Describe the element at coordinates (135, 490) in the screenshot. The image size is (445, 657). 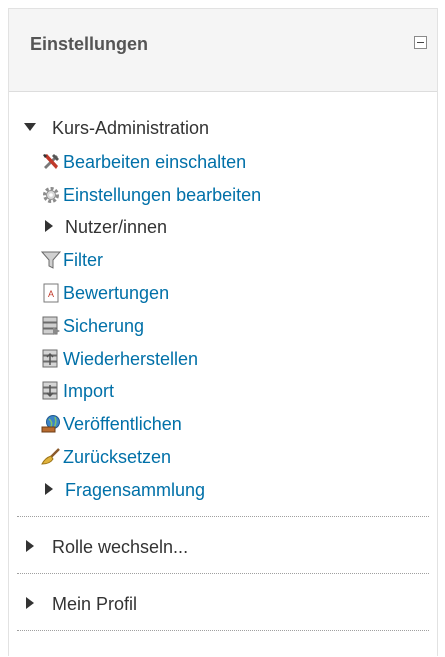
I see `question-bank-link: Fragensammlung` at that location.